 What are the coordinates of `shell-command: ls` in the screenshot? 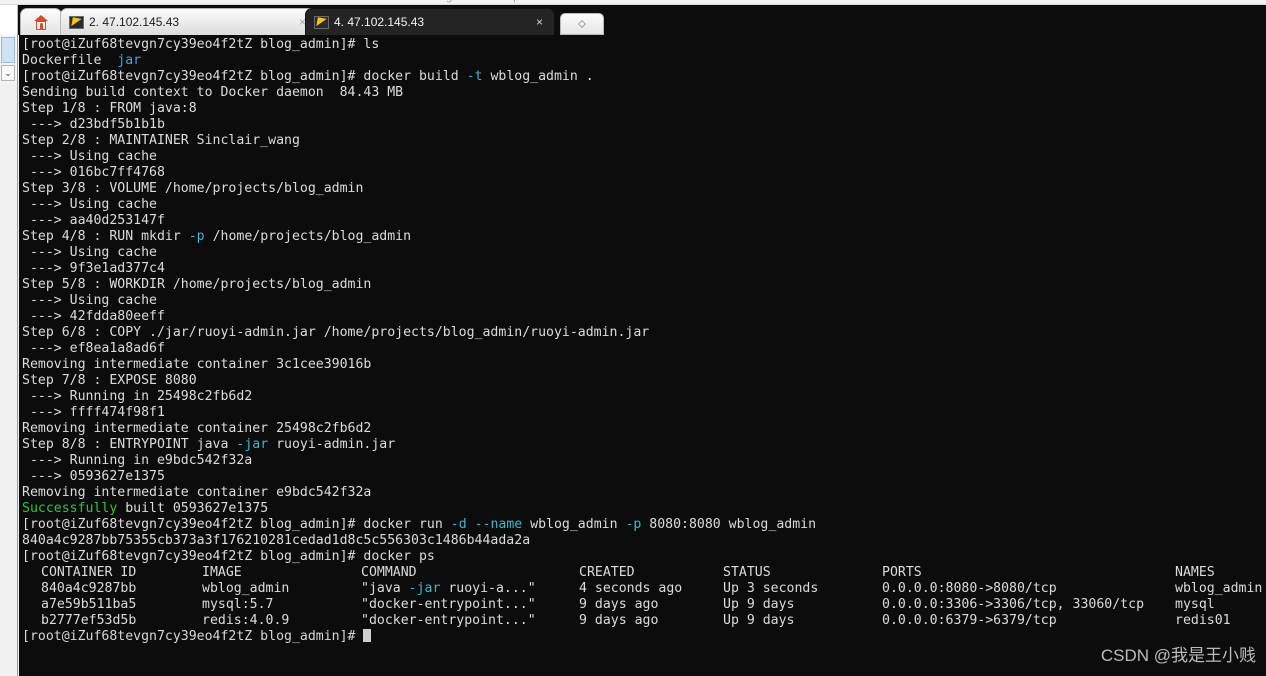 It's located at (367, 44).